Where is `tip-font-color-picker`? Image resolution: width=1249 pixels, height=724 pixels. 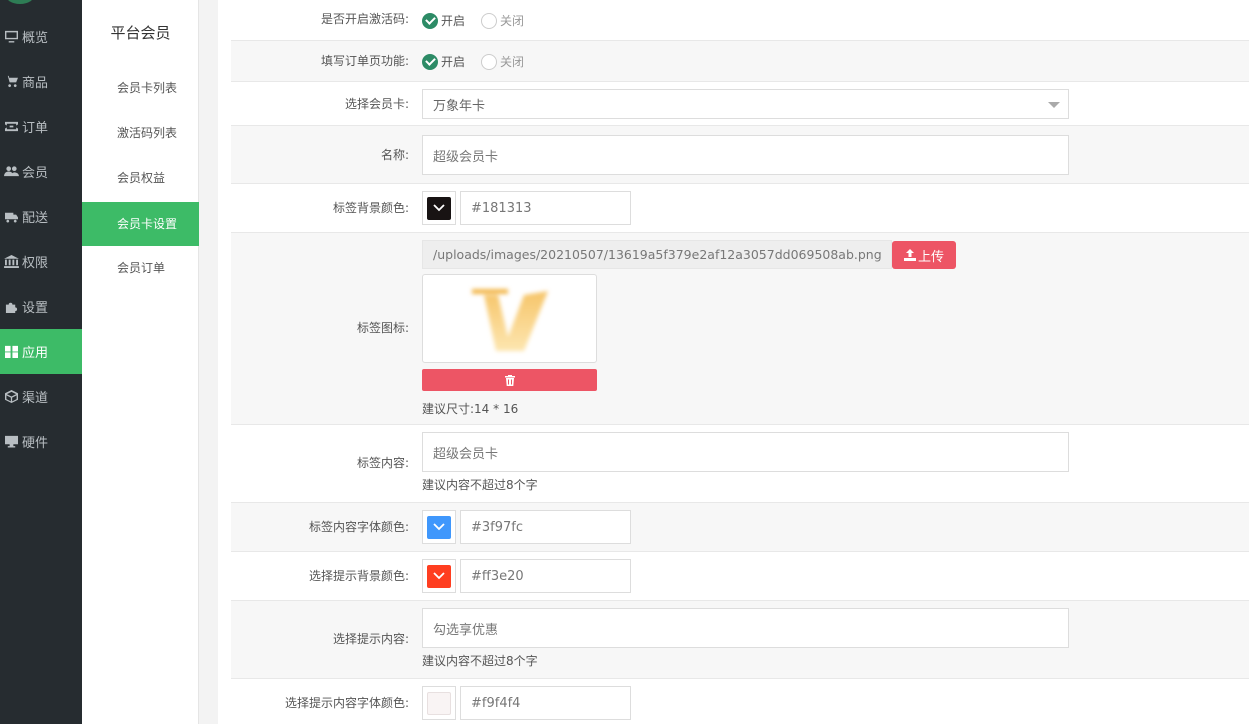 tip-font-color-picker is located at coordinates (439, 703).